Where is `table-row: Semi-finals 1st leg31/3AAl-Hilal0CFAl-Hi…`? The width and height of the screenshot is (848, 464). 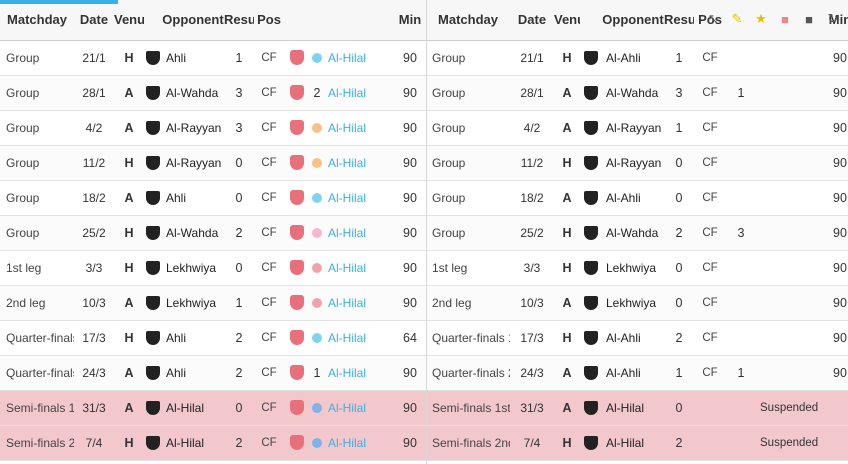 table-row: Semi-finals 1st leg31/3AAl-Hilal0CFAl-Hi… is located at coordinates (213, 408).